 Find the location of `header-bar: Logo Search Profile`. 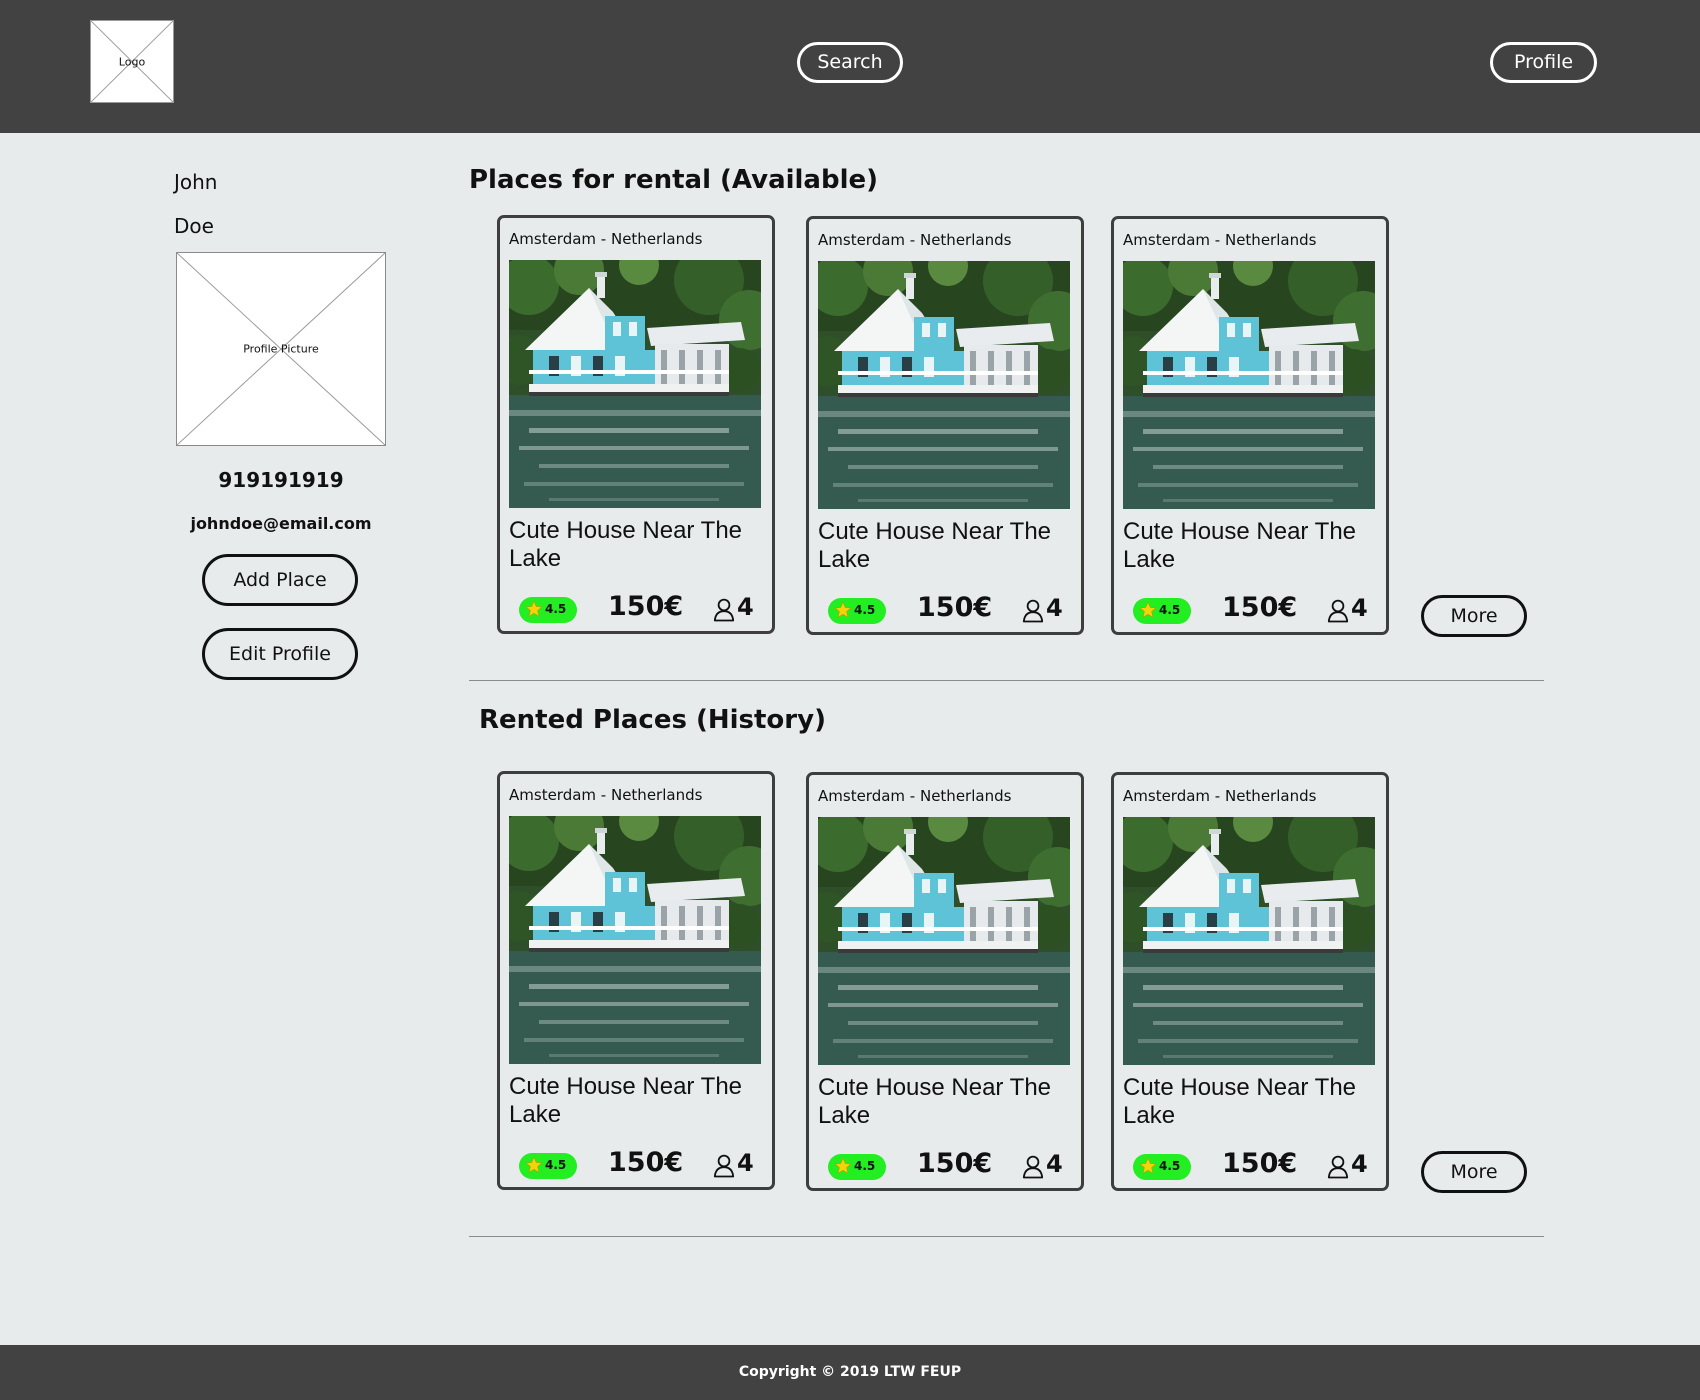

header-bar: Logo Search Profile is located at coordinates (850, 66).